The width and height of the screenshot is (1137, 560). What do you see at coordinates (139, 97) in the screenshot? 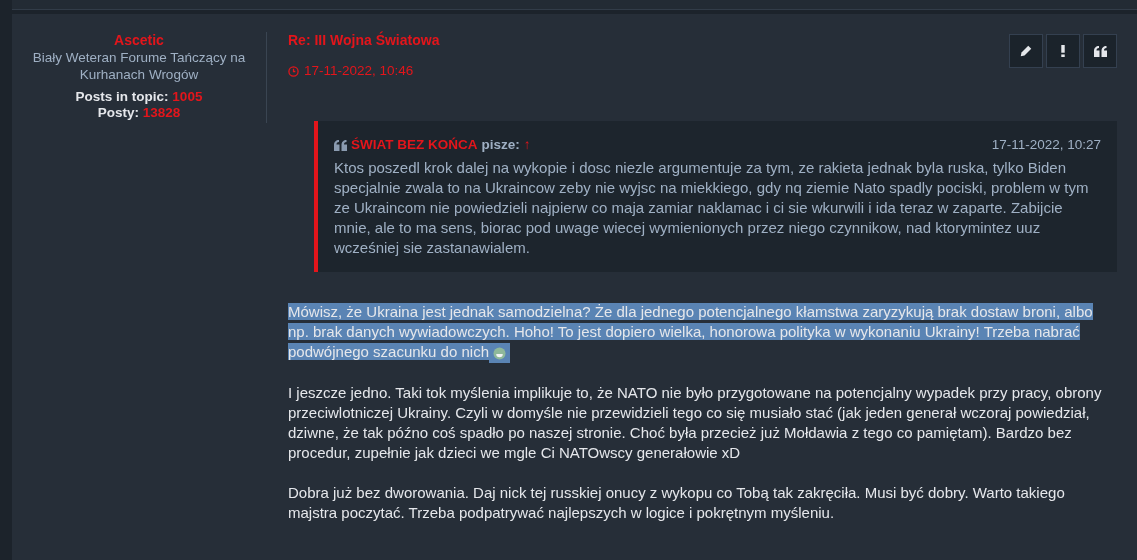
I see `author-stat: Posts in topic: 1005` at bounding box center [139, 97].